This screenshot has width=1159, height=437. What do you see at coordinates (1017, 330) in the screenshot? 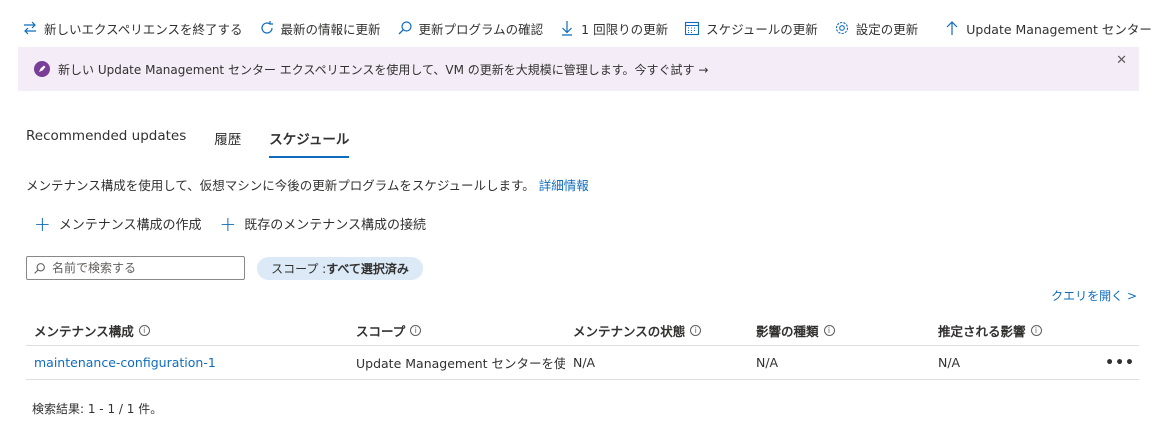
I see `column-header-estimated-impact: 推定される影響 i` at bounding box center [1017, 330].